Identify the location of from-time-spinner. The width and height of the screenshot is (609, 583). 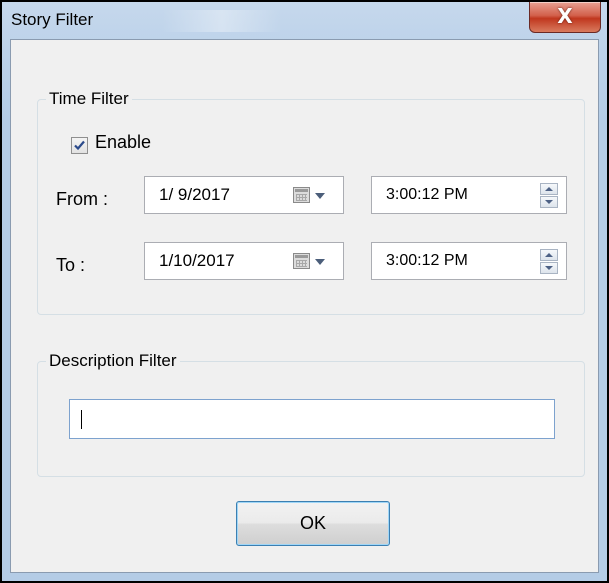
(549, 196).